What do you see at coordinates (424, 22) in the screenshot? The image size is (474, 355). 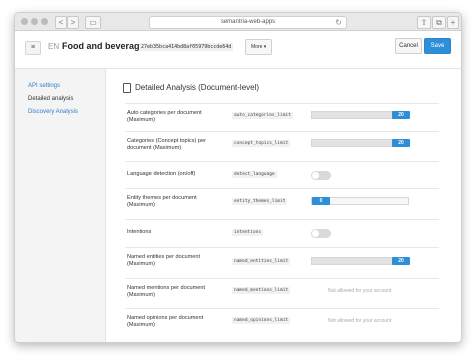 I see `share-icon: ⇧` at bounding box center [424, 22].